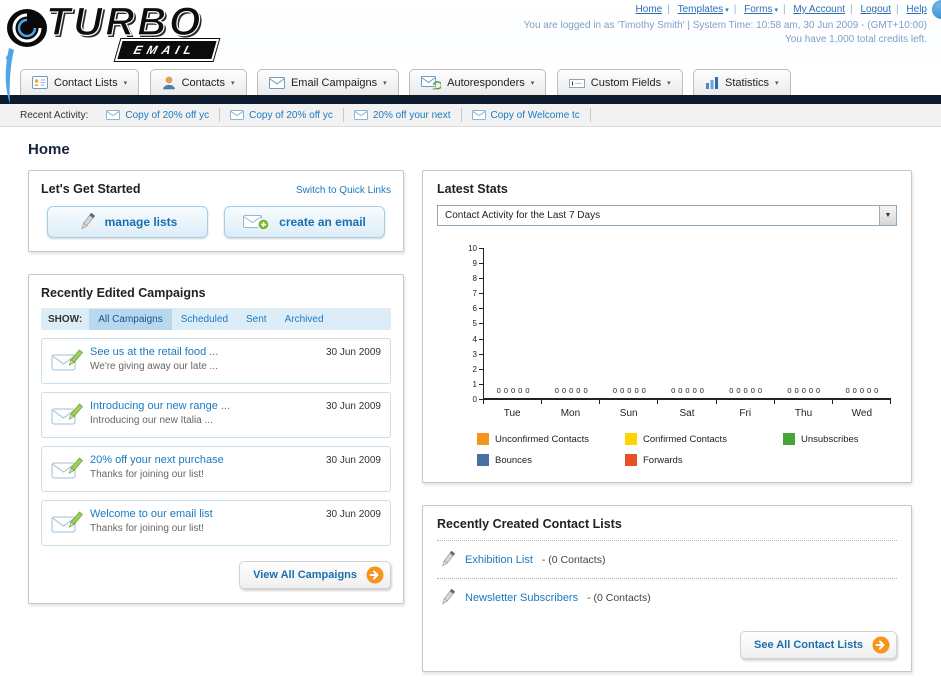 This screenshot has width=941, height=683. What do you see at coordinates (256, 319) in the screenshot?
I see `filter-tab-sent: Sent` at bounding box center [256, 319].